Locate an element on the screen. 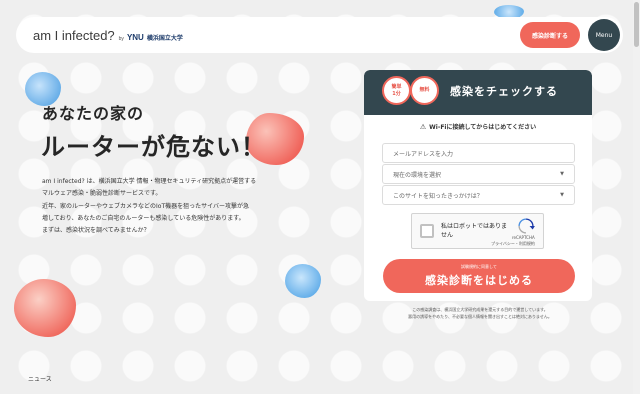  hero-heading-line1: あなたの家の is located at coordinates (93, 113).